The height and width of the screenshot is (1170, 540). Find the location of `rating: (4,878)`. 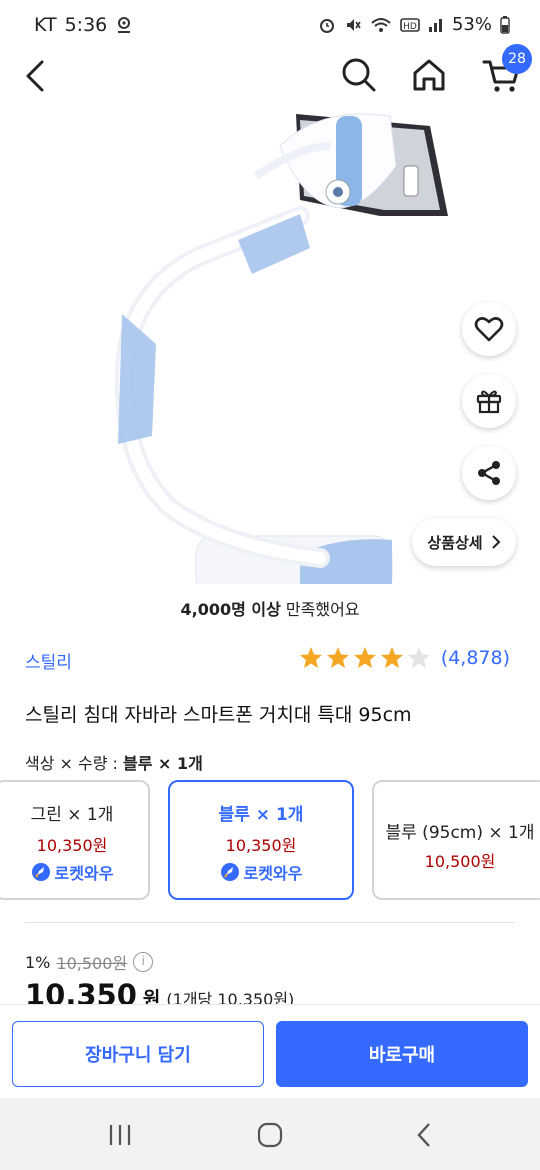

rating: (4,878) is located at coordinates (404, 658).